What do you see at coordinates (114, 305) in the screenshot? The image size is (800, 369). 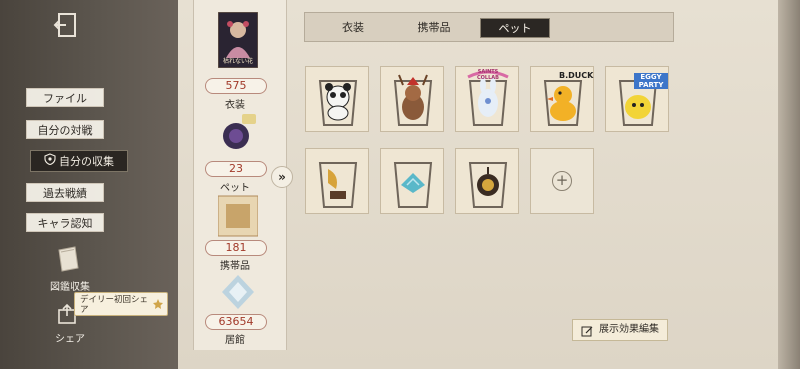 I see `daily-share-badge-text: デイリー初回シェア` at bounding box center [114, 305].